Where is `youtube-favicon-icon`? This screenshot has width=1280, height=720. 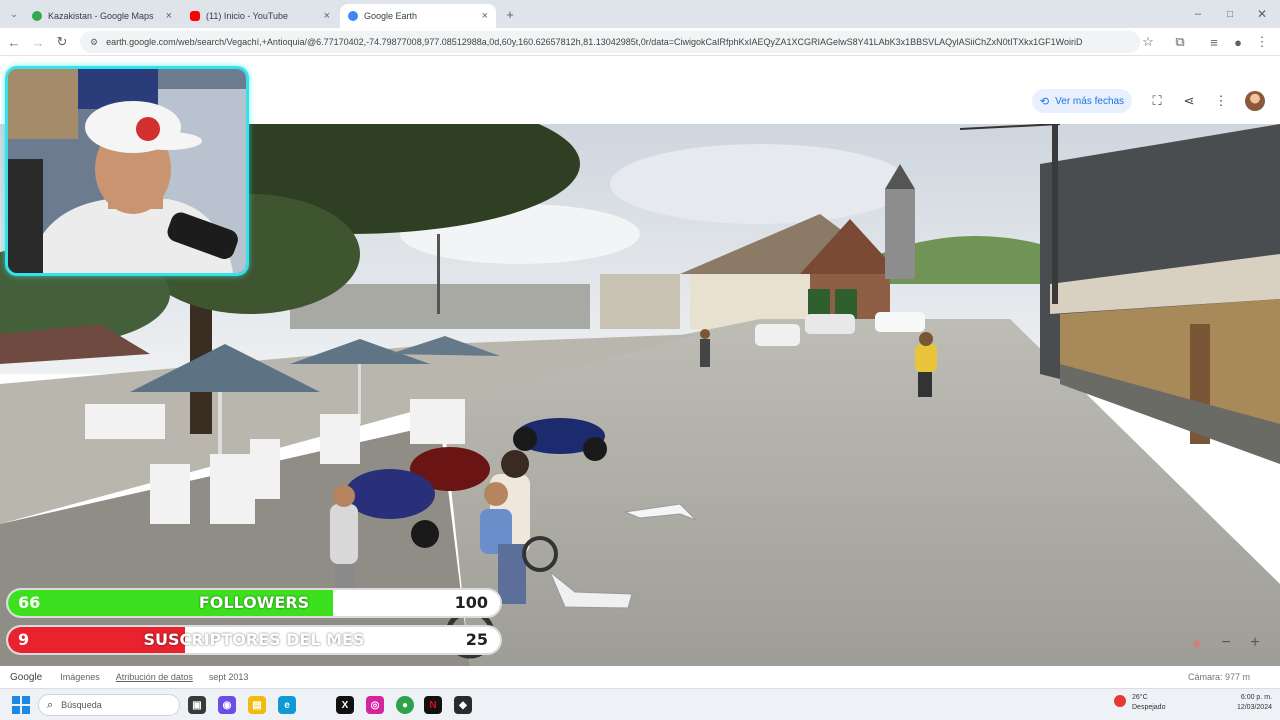 youtube-favicon-icon is located at coordinates (195, 16).